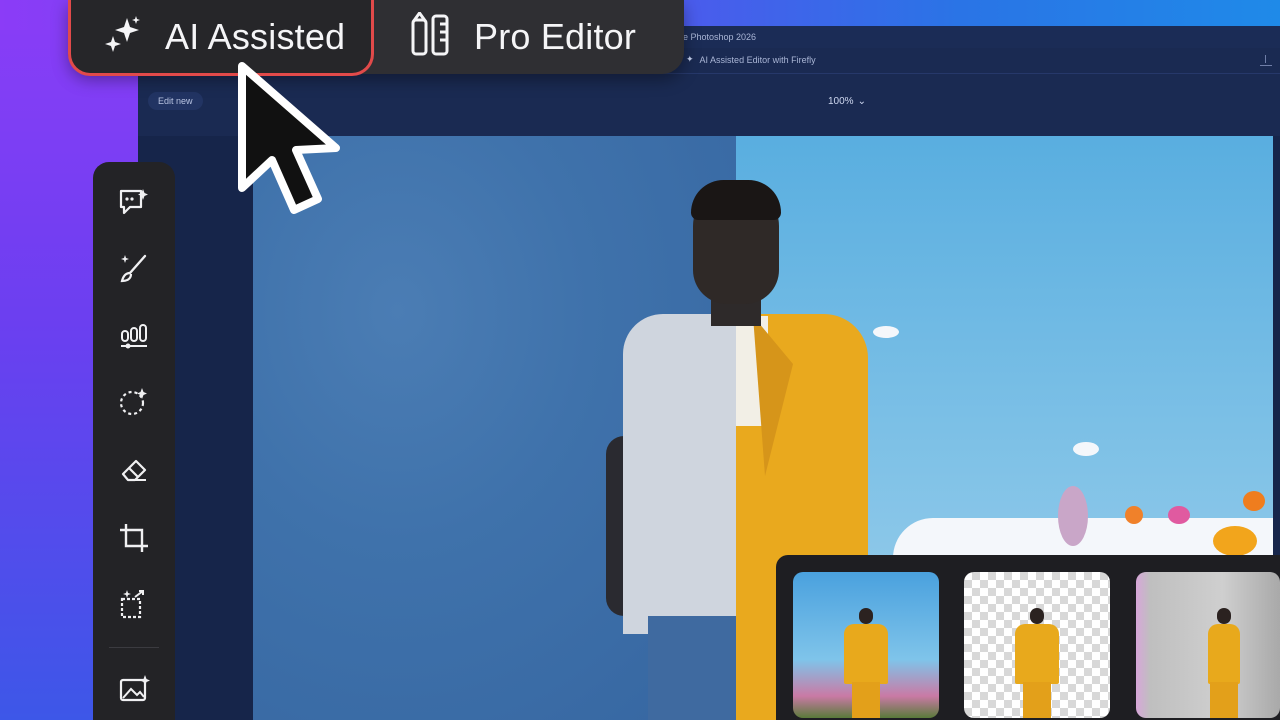 Image resolution: width=1280 pixels, height=720 pixels. Describe the element at coordinates (123, 36) in the screenshot. I see `sparkles-icon` at that location.